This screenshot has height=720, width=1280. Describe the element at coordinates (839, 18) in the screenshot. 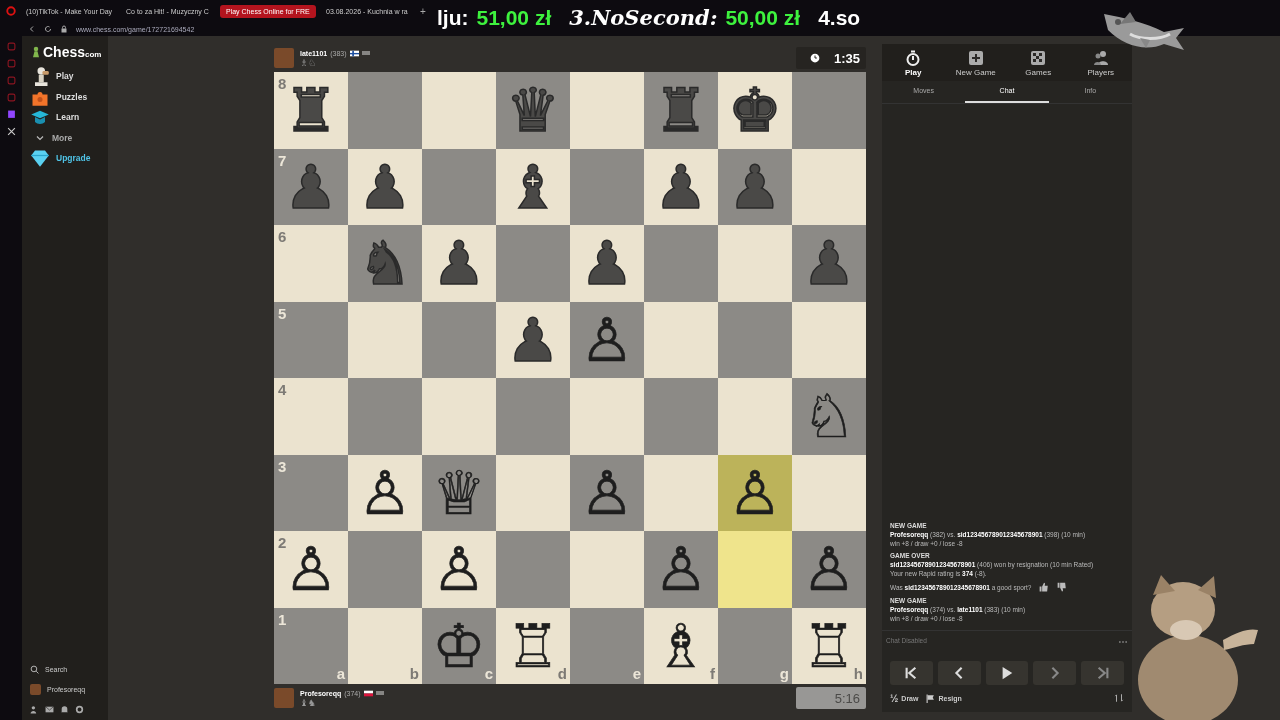

I see `donor-name: 4.so` at that location.